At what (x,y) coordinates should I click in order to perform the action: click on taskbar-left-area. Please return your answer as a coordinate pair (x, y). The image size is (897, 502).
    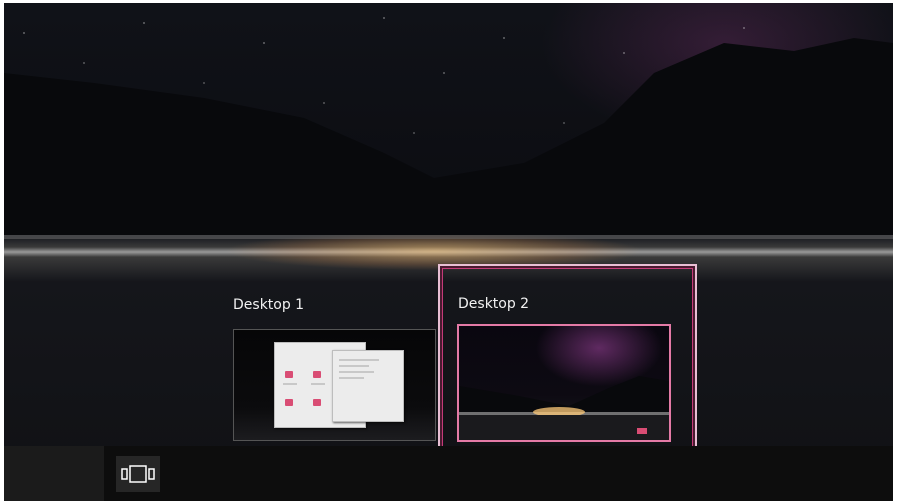
    Looking at the image, I should click on (54, 473).